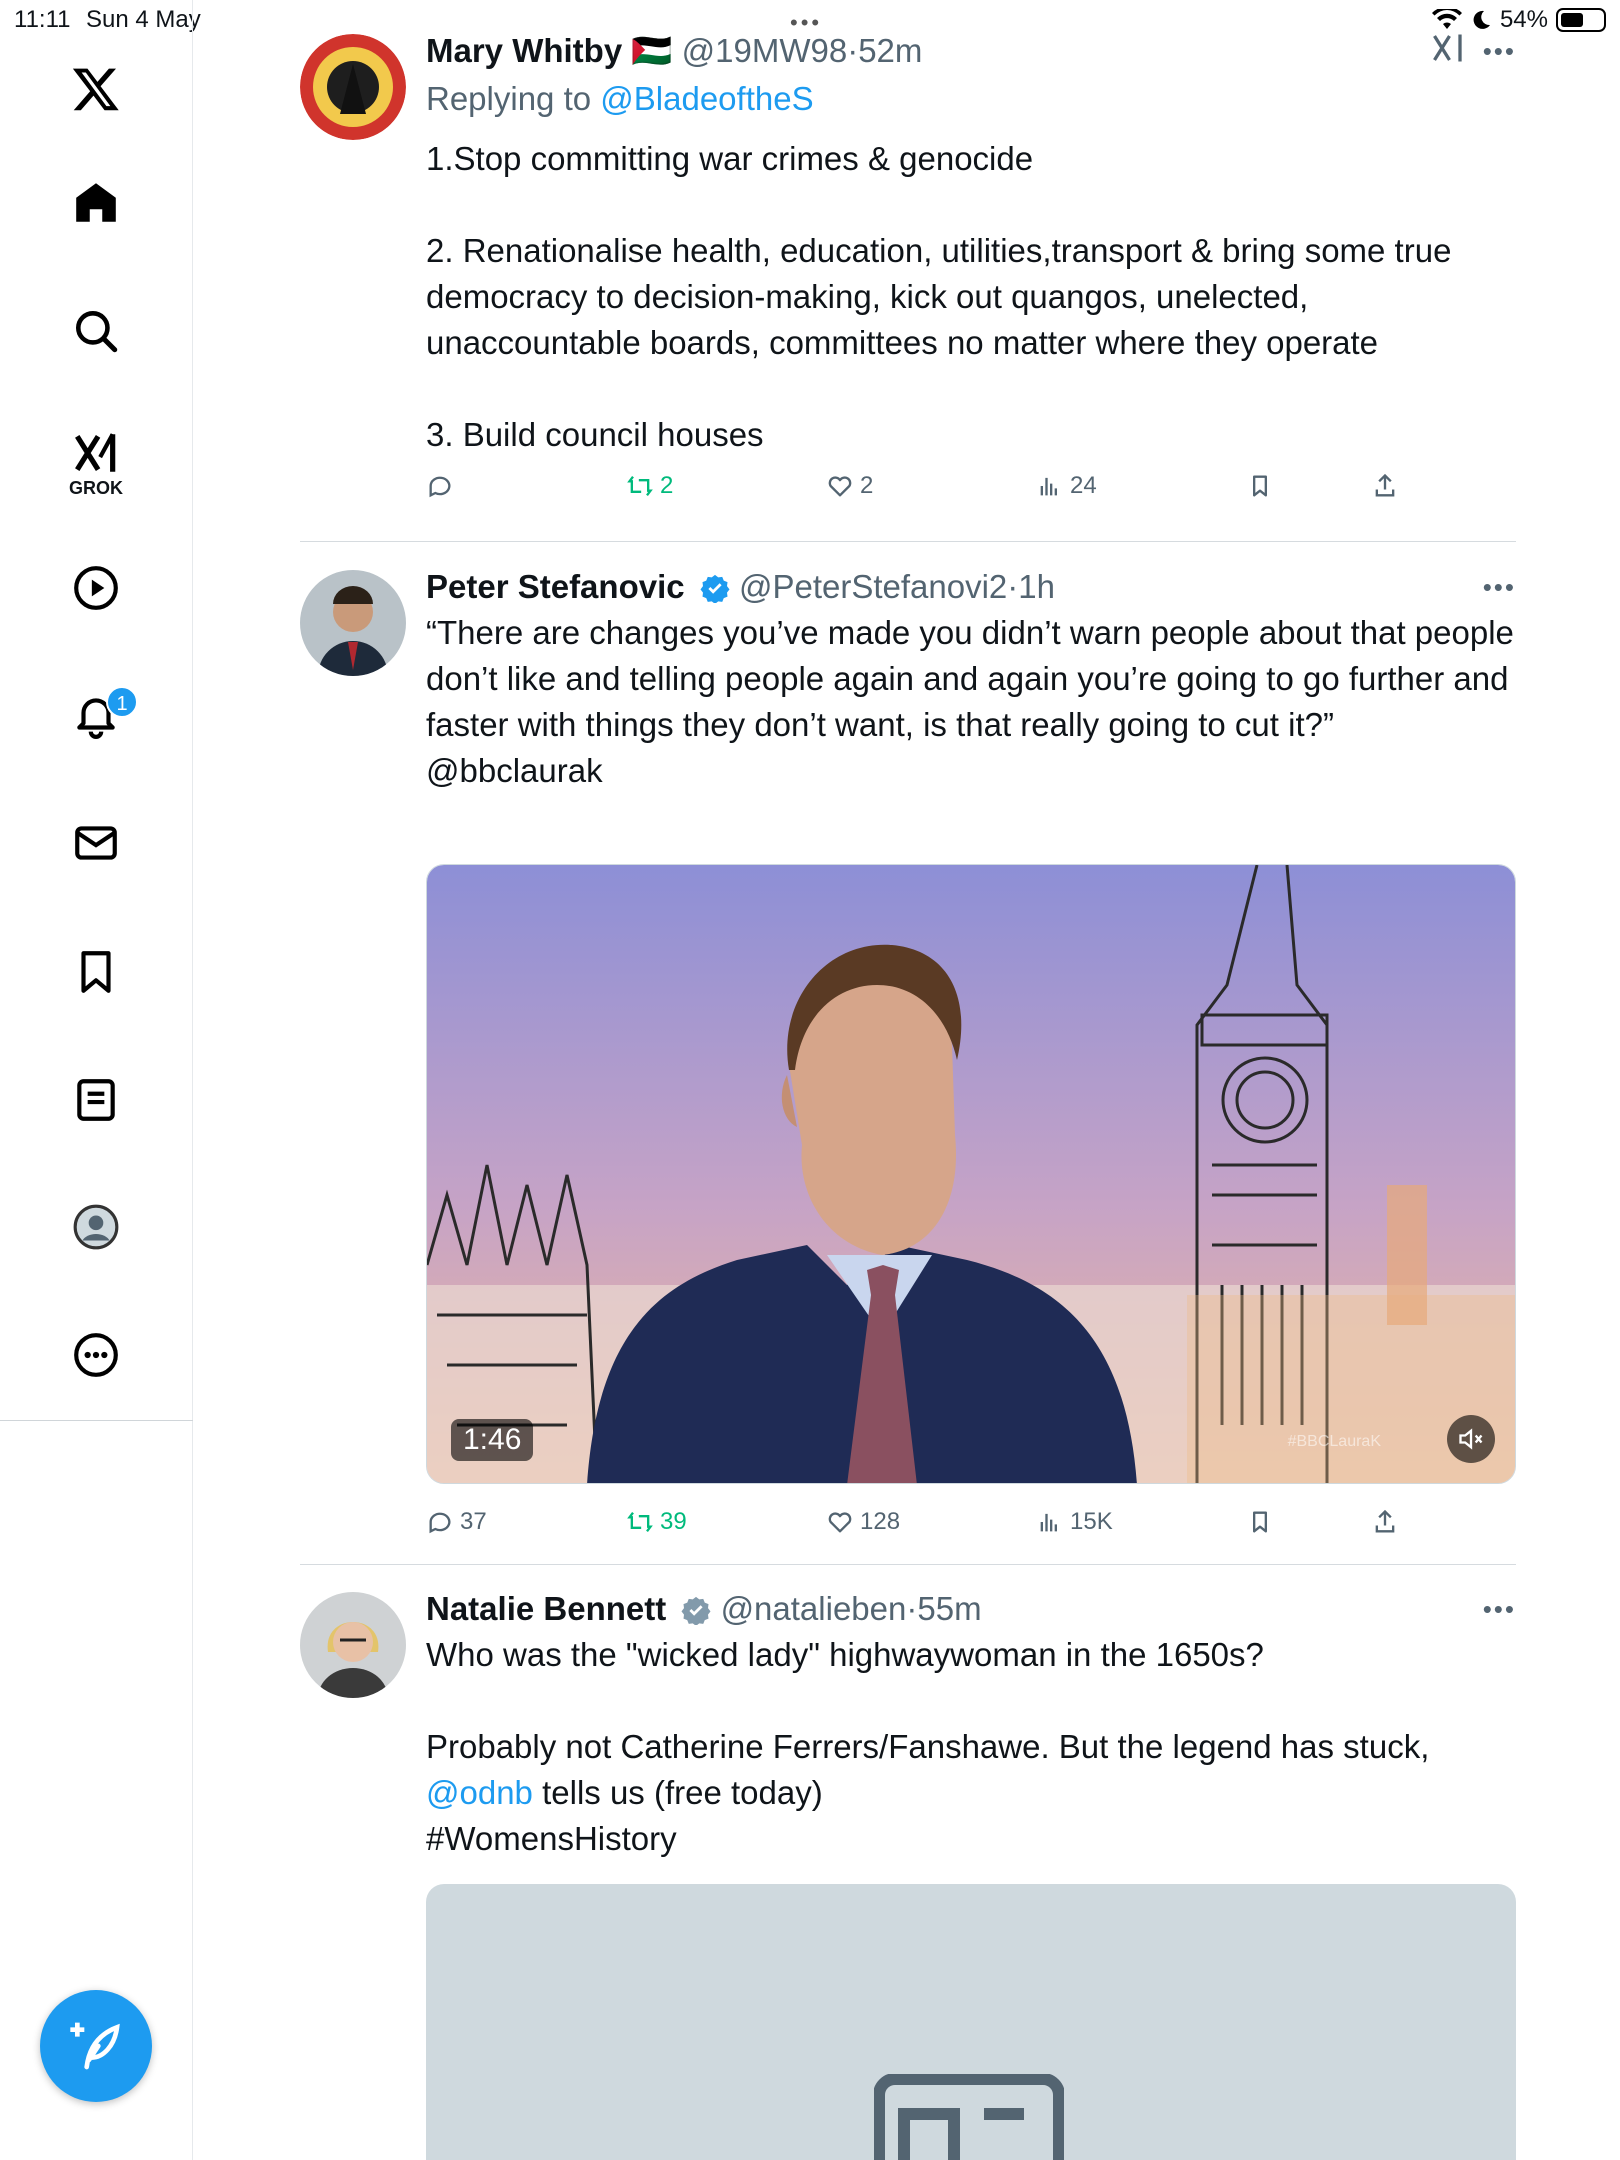 Image resolution: width=1620 pixels, height=2160 pixels. What do you see at coordinates (971, 492) in the screenshot?
I see `tweet-actions: 2 2 24` at bounding box center [971, 492].